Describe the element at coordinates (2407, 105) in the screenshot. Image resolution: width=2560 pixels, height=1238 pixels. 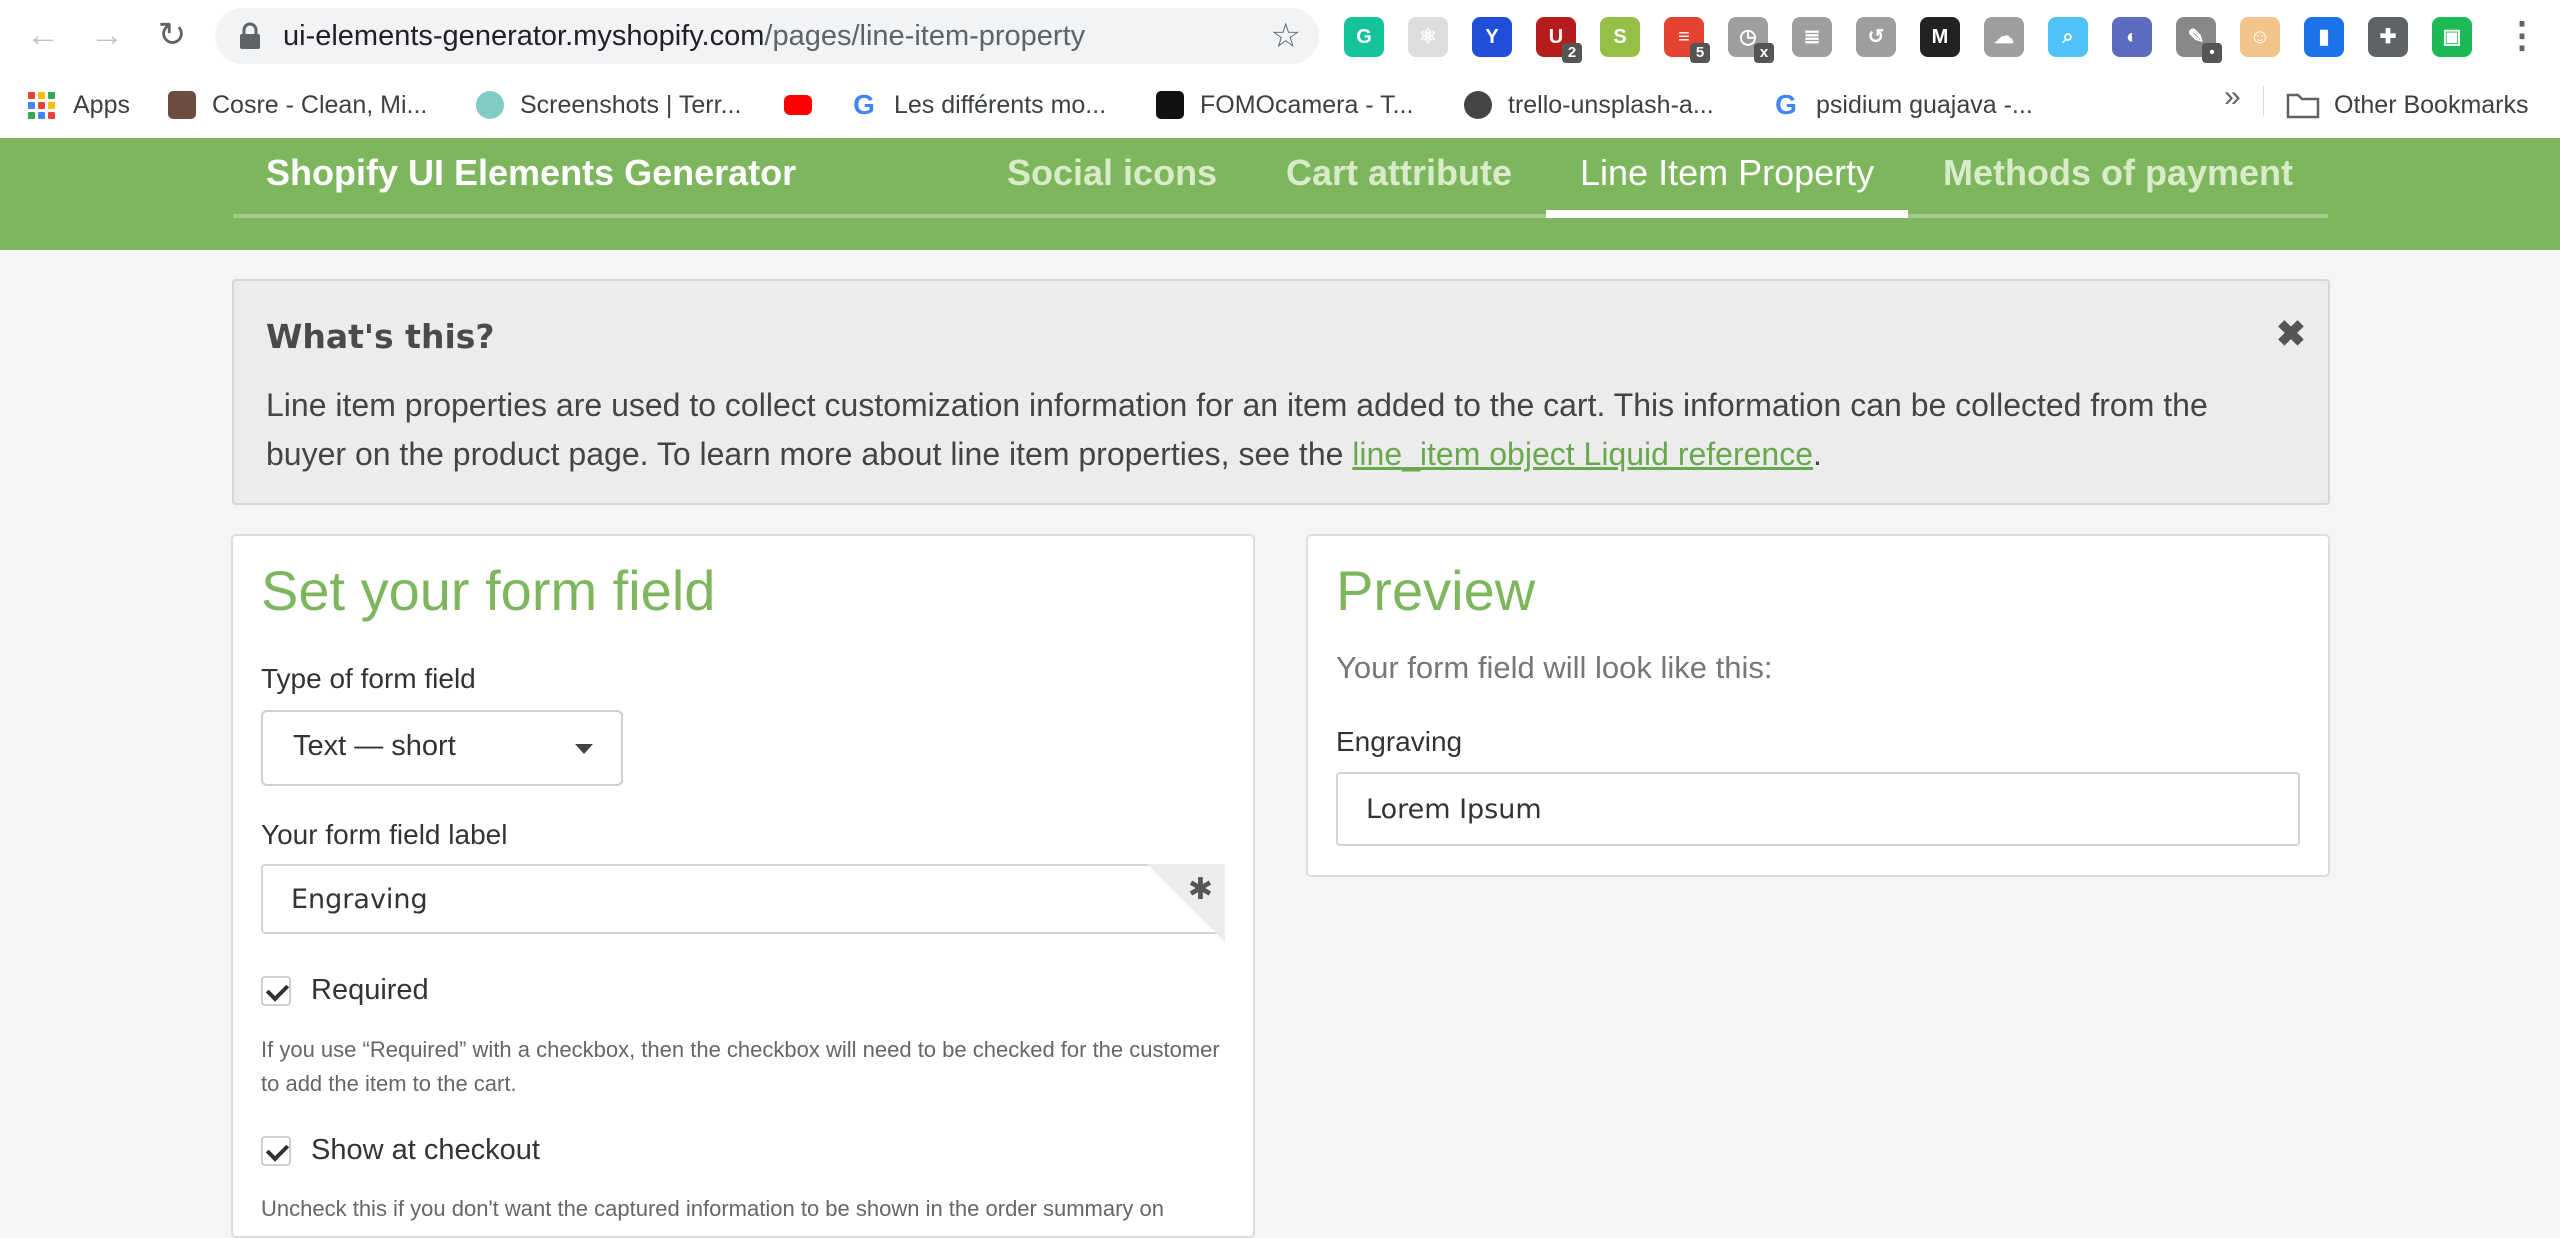
I see `other-bookmarks: Other Bookmarks` at that location.